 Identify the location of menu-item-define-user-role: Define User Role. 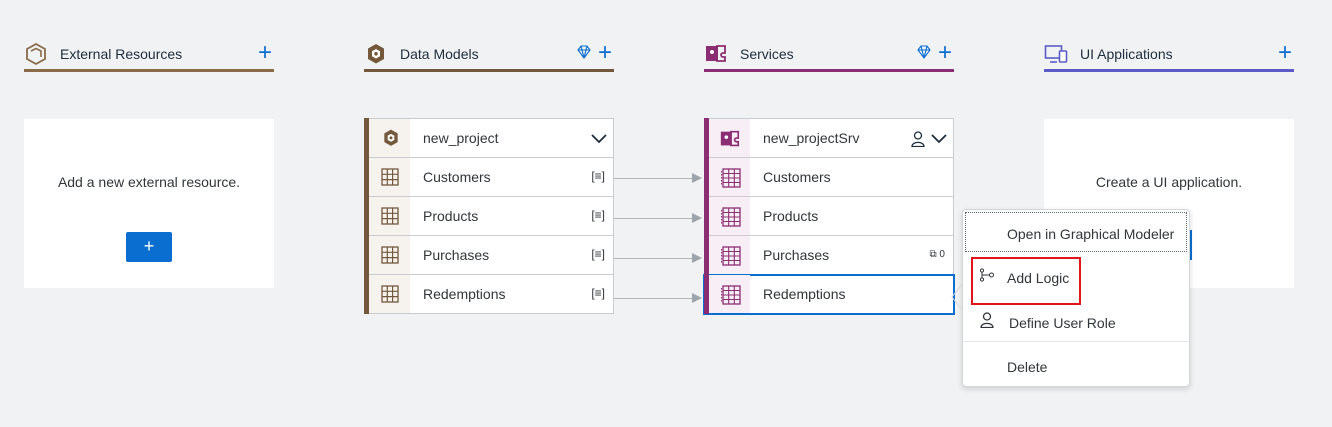
(1076, 324).